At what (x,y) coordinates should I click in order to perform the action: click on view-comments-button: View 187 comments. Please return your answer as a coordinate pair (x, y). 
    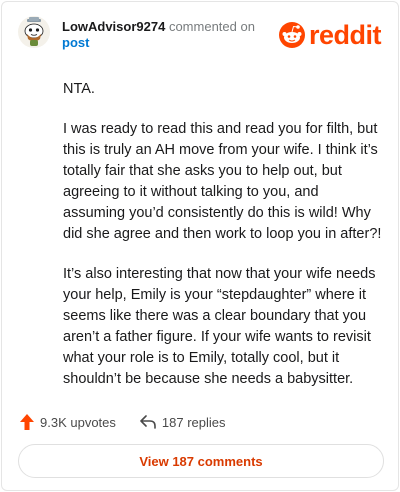
    Looking at the image, I should click on (201, 461).